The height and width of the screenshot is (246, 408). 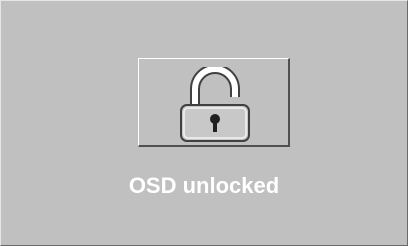 I want to click on unlocked-padlock-icon, so click(x=215, y=104).